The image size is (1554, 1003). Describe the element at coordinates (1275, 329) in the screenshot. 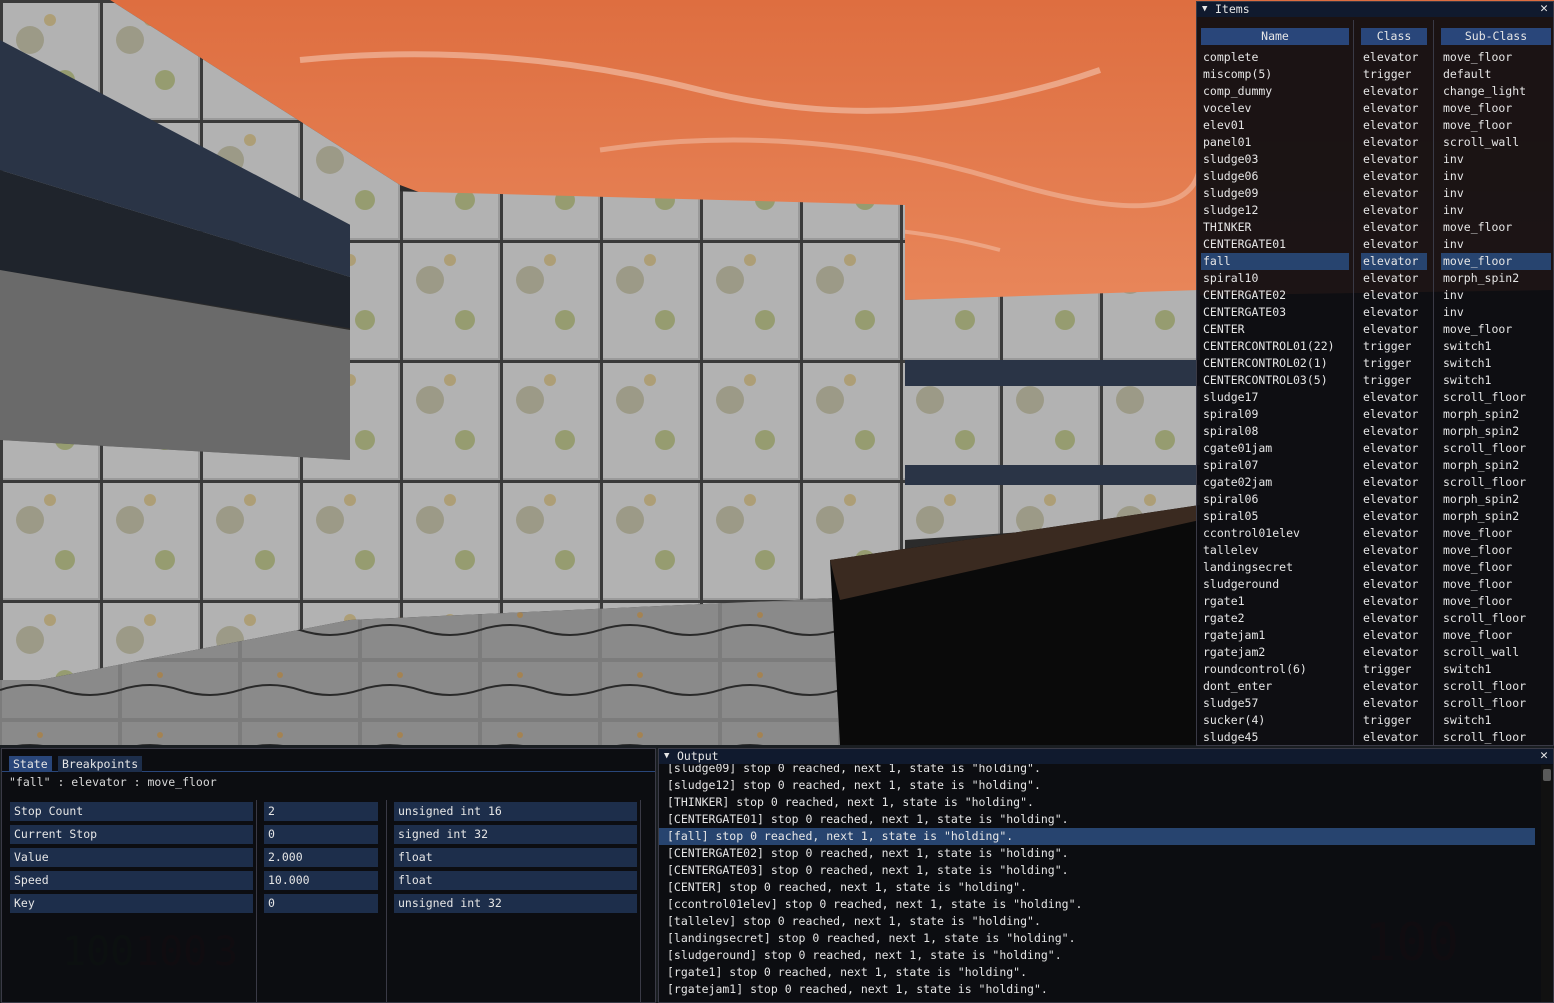

I see `item-name-cell: CENTER` at that location.